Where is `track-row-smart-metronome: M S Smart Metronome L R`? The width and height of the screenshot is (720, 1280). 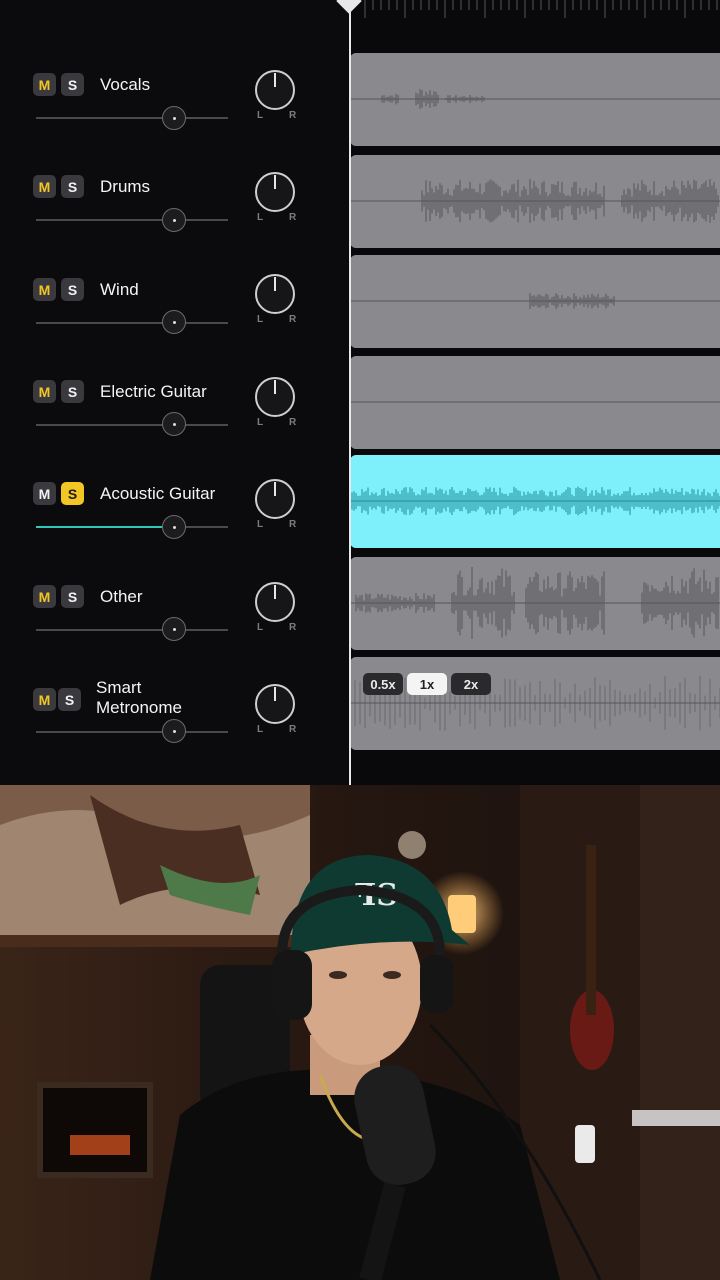 track-row-smart-metronome: M S Smart Metronome L R is located at coordinates (174, 713).